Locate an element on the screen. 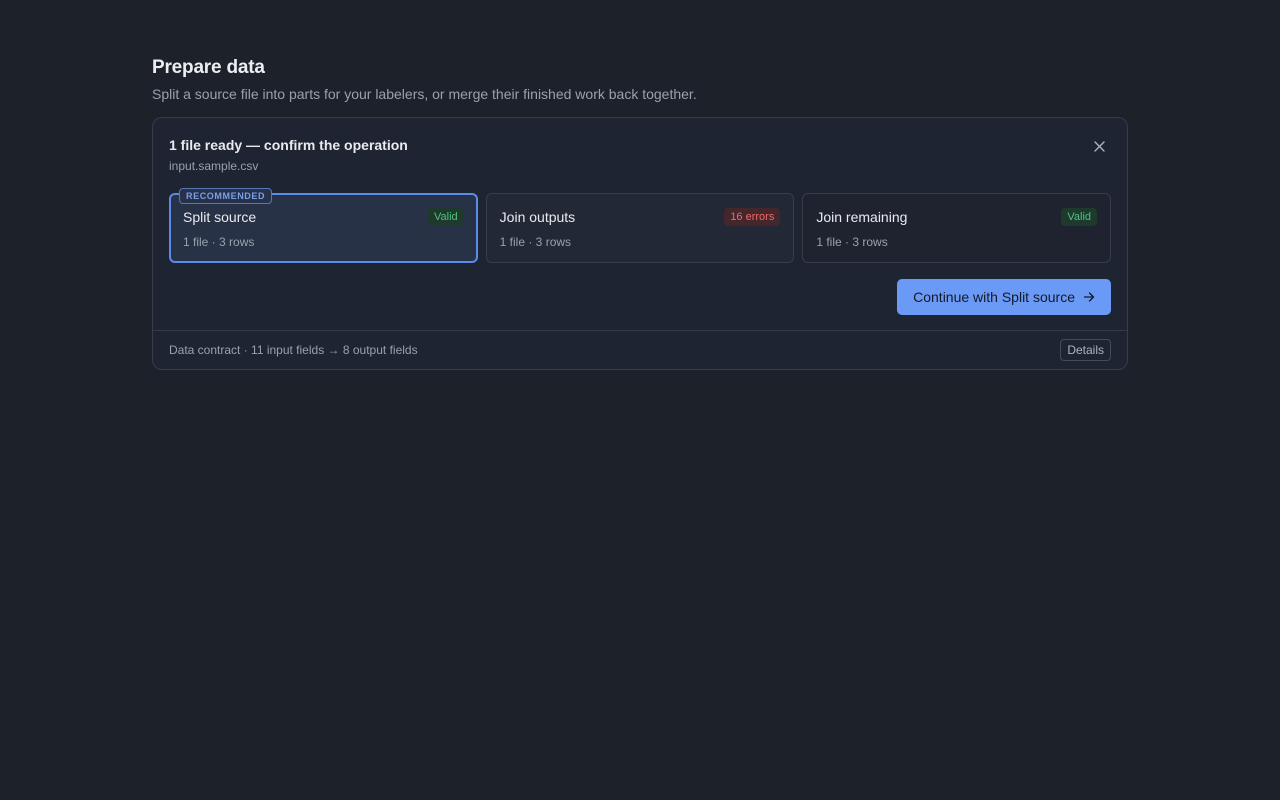  option-title: Split source is located at coordinates (220, 217).